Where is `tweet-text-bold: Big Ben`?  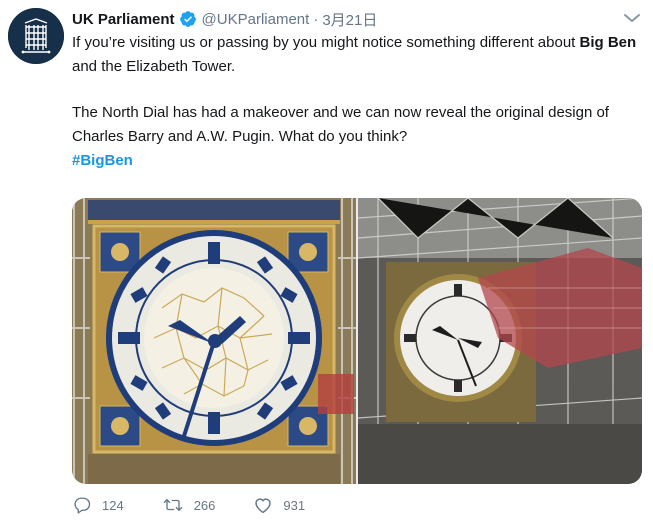
tweet-text-bold: Big Ben is located at coordinates (608, 42).